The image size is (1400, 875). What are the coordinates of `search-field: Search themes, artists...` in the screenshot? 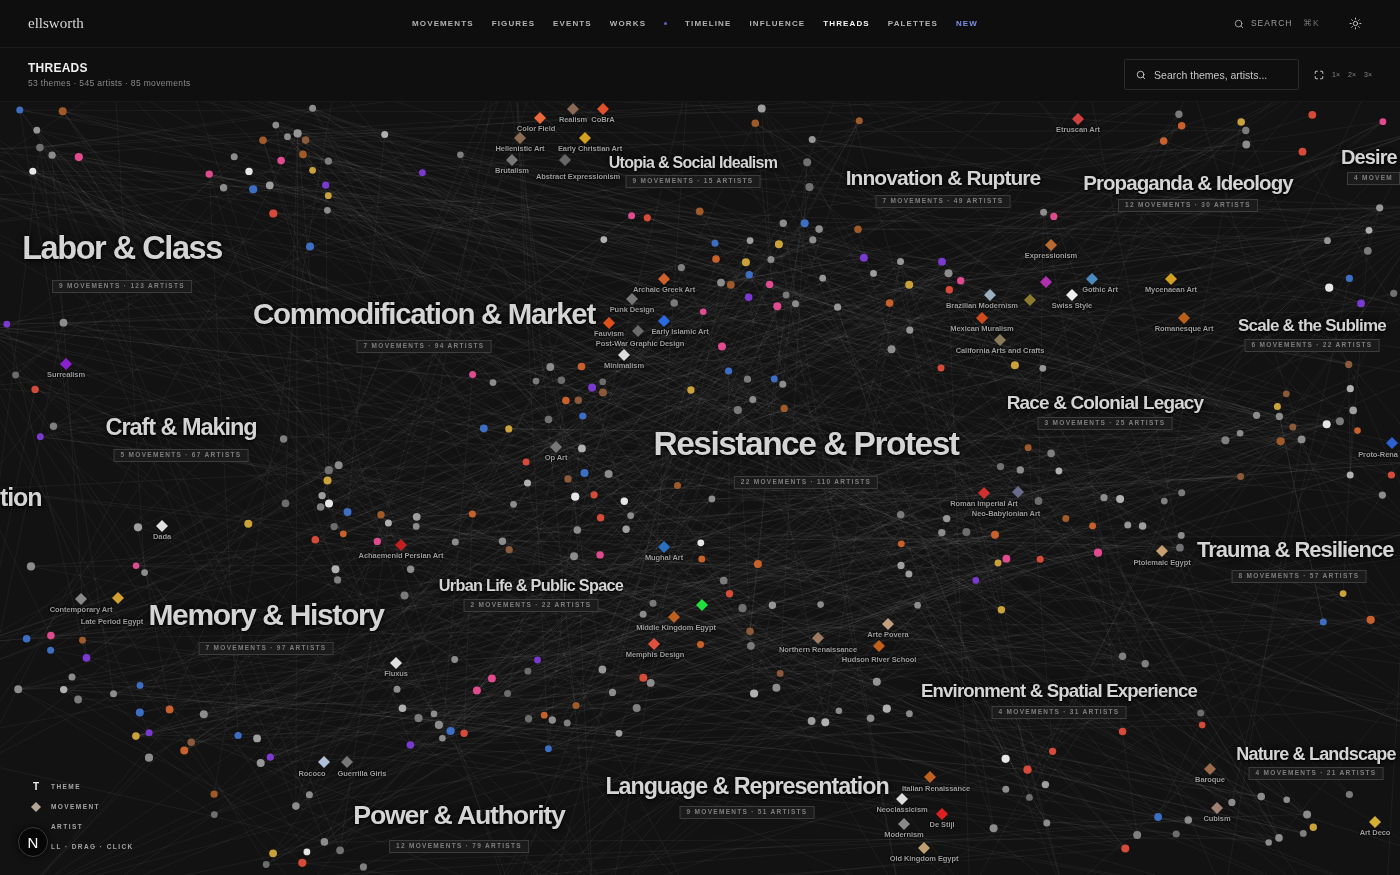 It's located at (1212, 74).